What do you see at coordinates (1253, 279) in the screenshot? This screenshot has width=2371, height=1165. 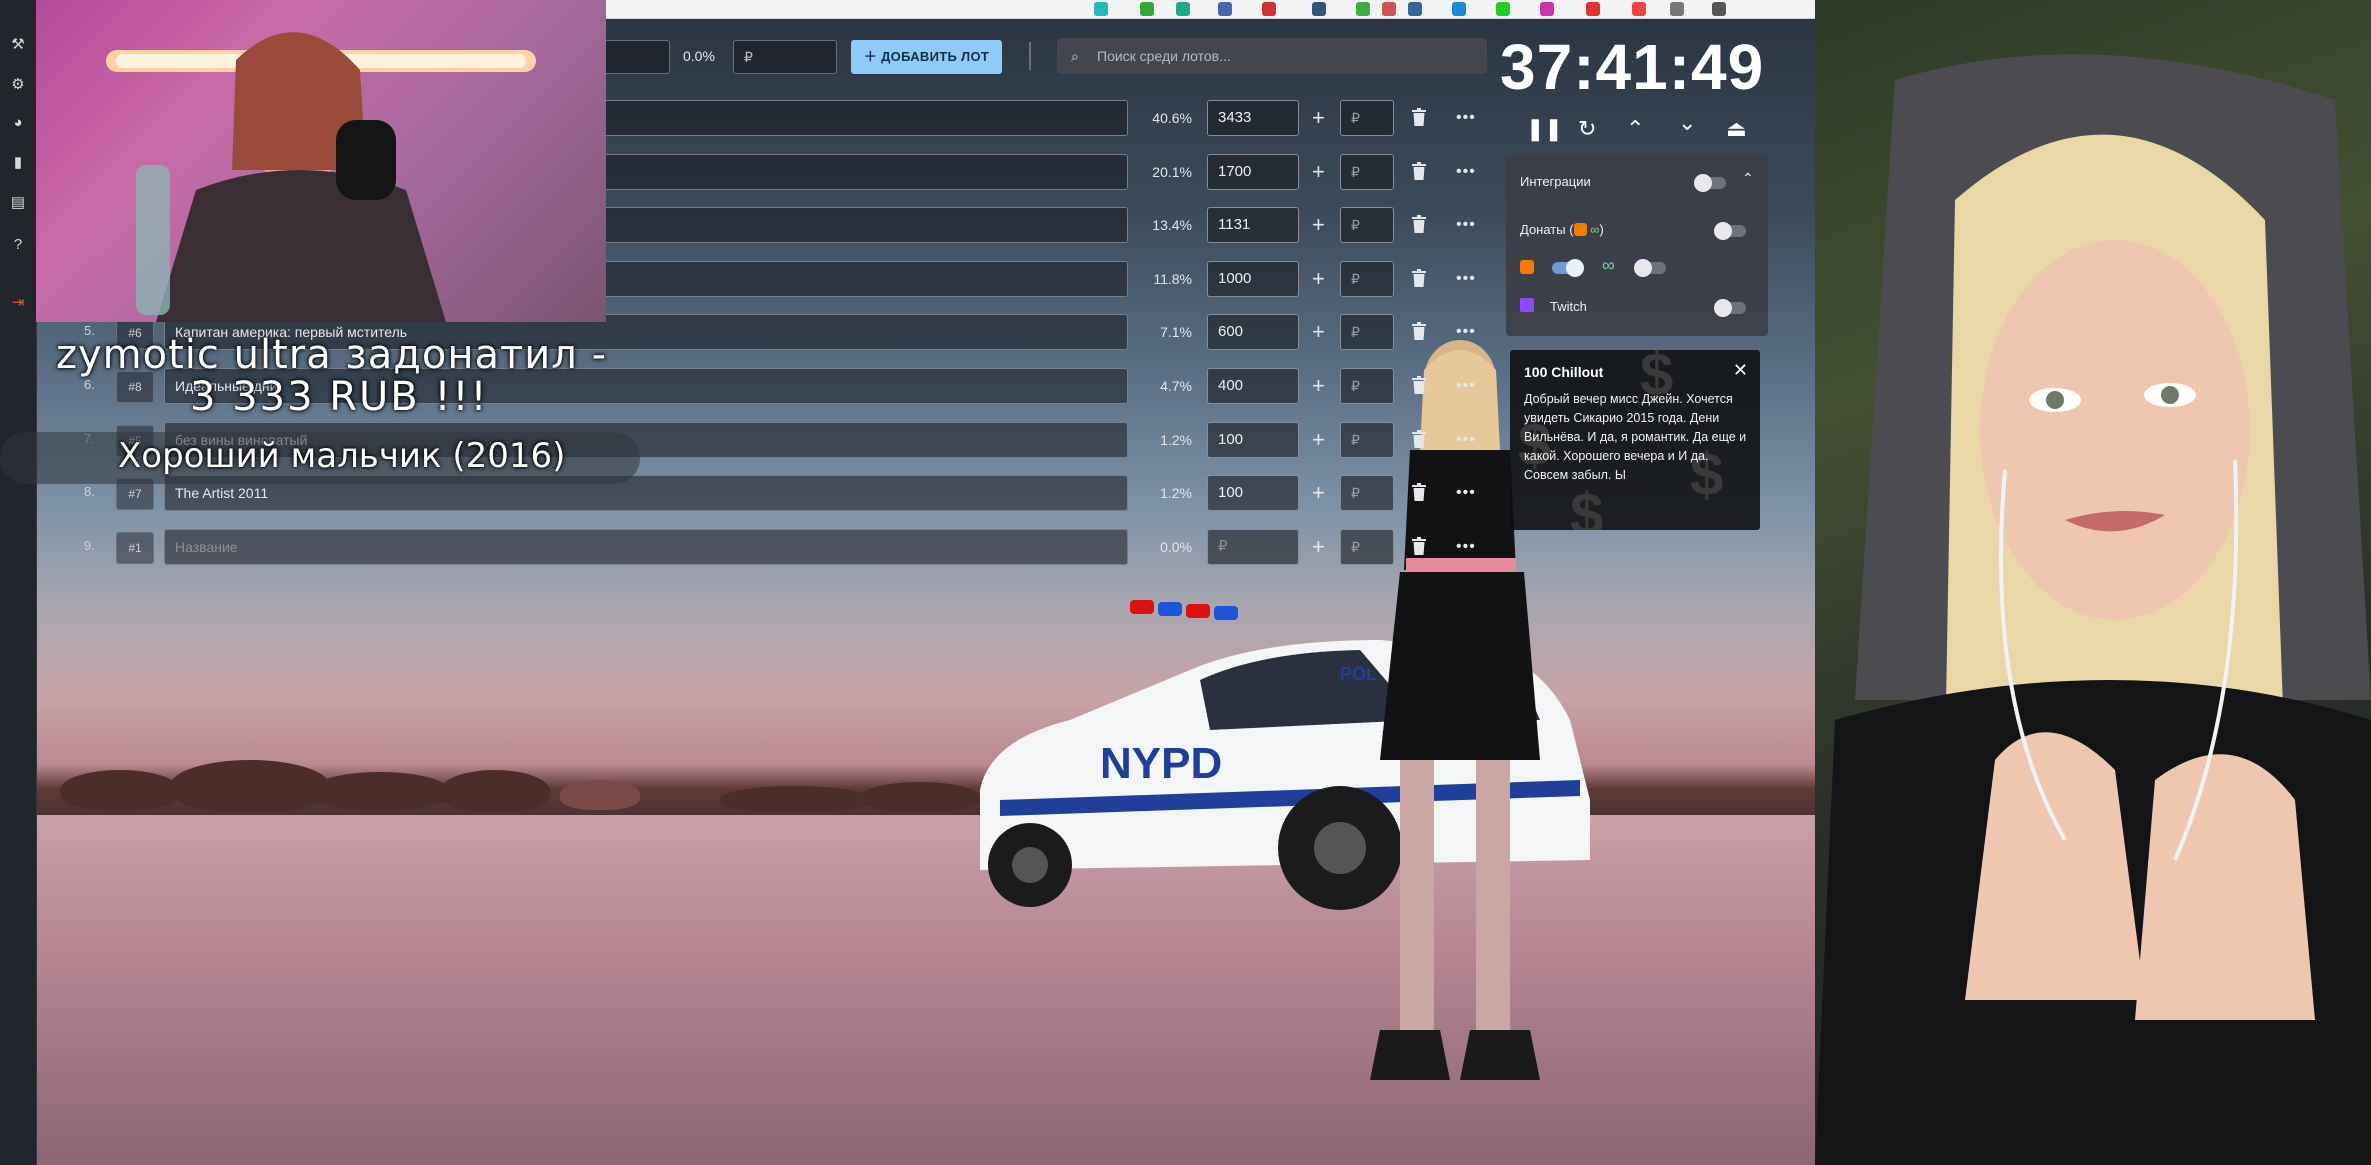 I see `lot-amount-input: 1000` at bounding box center [1253, 279].